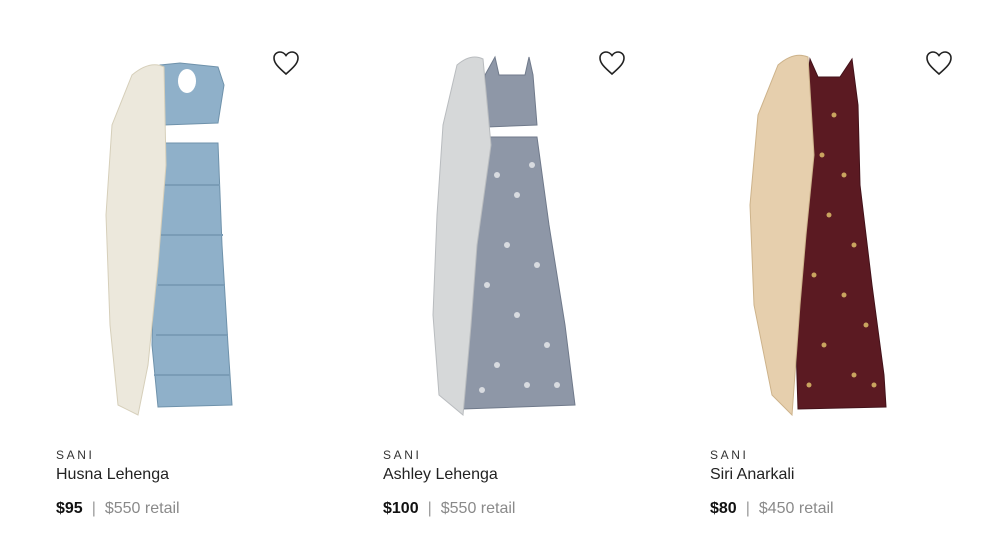 This screenshot has width=992, height=557. Describe the element at coordinates (796, 508) in the screenshot. I see `retail-price: $450 retail` at that location.